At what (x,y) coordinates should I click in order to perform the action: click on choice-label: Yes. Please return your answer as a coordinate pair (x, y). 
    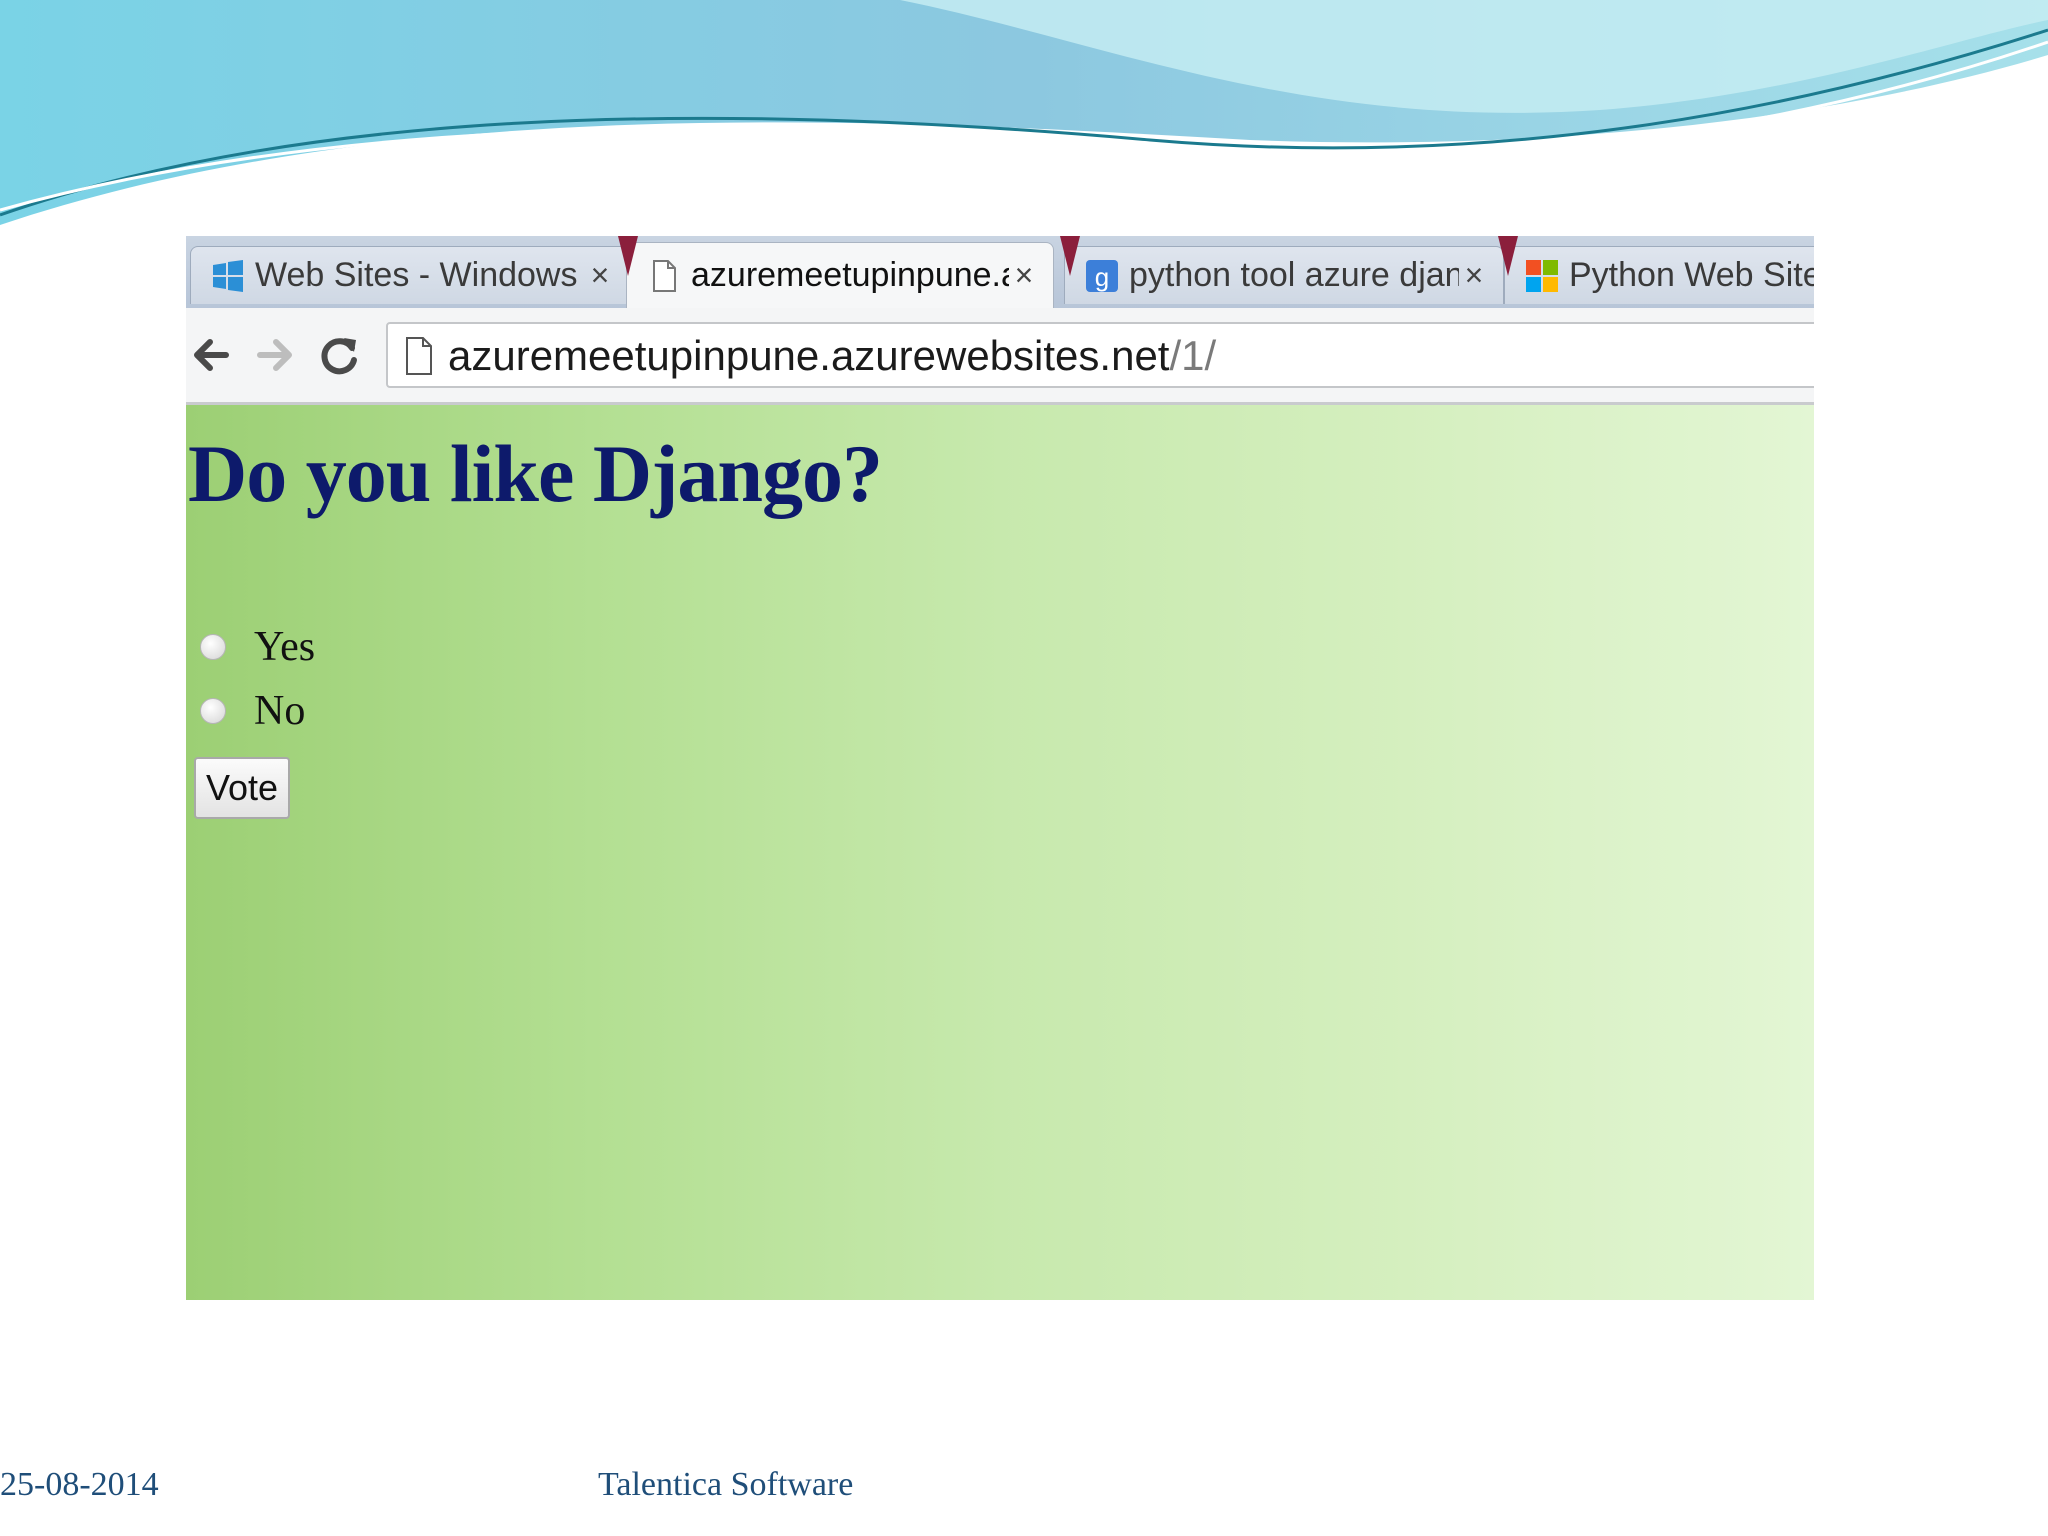
    Looking at the image, I should click on (285, 647).